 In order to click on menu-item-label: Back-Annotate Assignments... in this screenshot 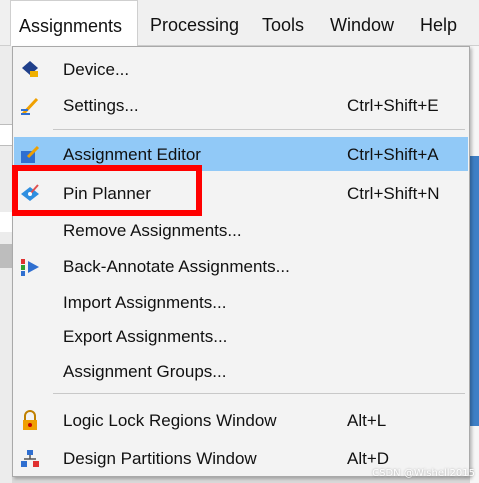, I will do `click(176, 266)`.